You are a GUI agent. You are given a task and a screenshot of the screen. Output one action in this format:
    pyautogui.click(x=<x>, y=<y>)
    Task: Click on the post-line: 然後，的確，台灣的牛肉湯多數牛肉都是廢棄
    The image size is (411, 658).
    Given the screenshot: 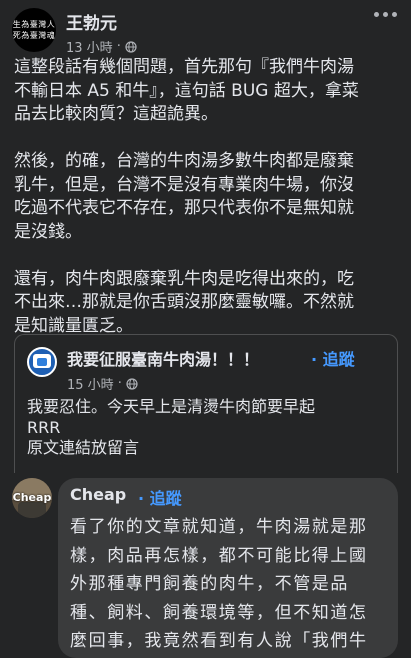 What is the action you would take?
    pyautogui.click(x=184, y=161)
    